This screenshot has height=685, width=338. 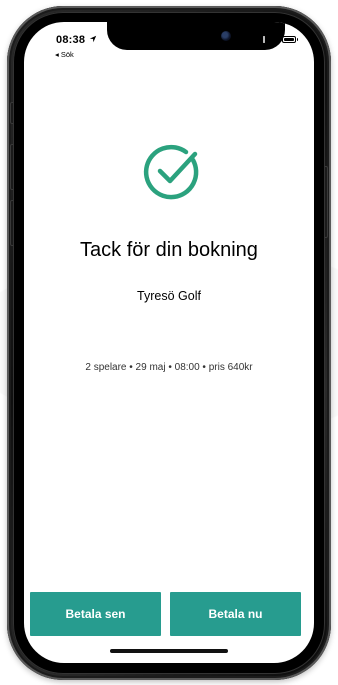 I want to click on status-time: 08:38, so click(x=76, y=40).